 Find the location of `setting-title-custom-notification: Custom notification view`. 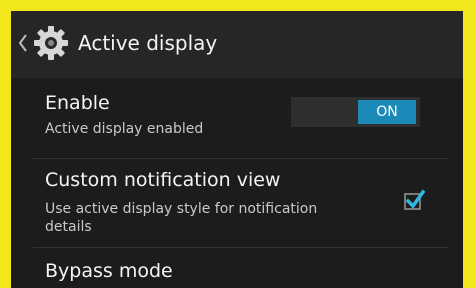

setting-title-custom-notification: Custom notification view is located at coordinates (163, 180).